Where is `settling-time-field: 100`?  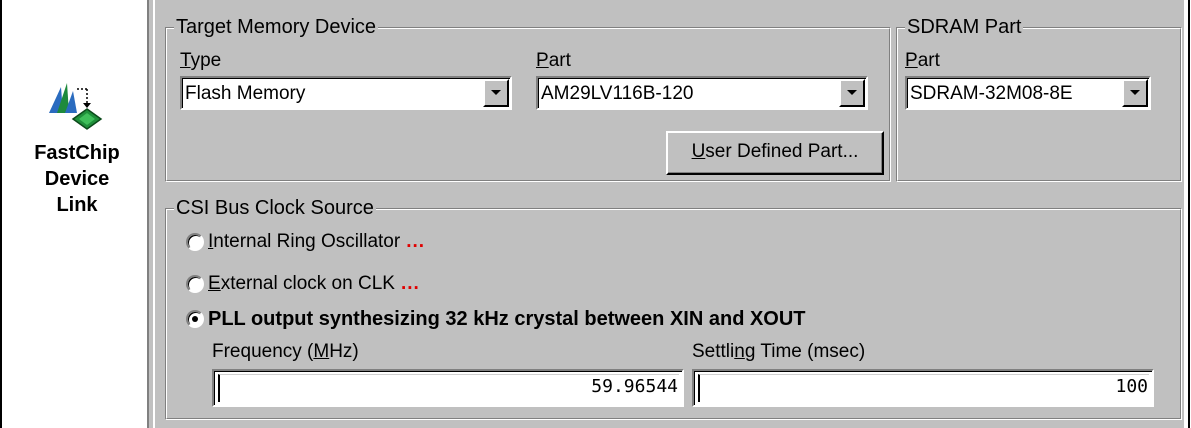
settling-time-field: 100 is located at coordinates (923, 388).